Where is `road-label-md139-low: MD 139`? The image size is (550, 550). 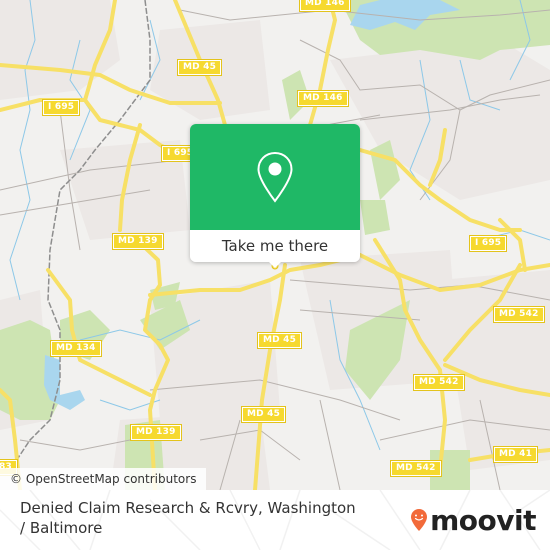
road-label-md139-low: MD 139 is located at coordinates (156, 432).